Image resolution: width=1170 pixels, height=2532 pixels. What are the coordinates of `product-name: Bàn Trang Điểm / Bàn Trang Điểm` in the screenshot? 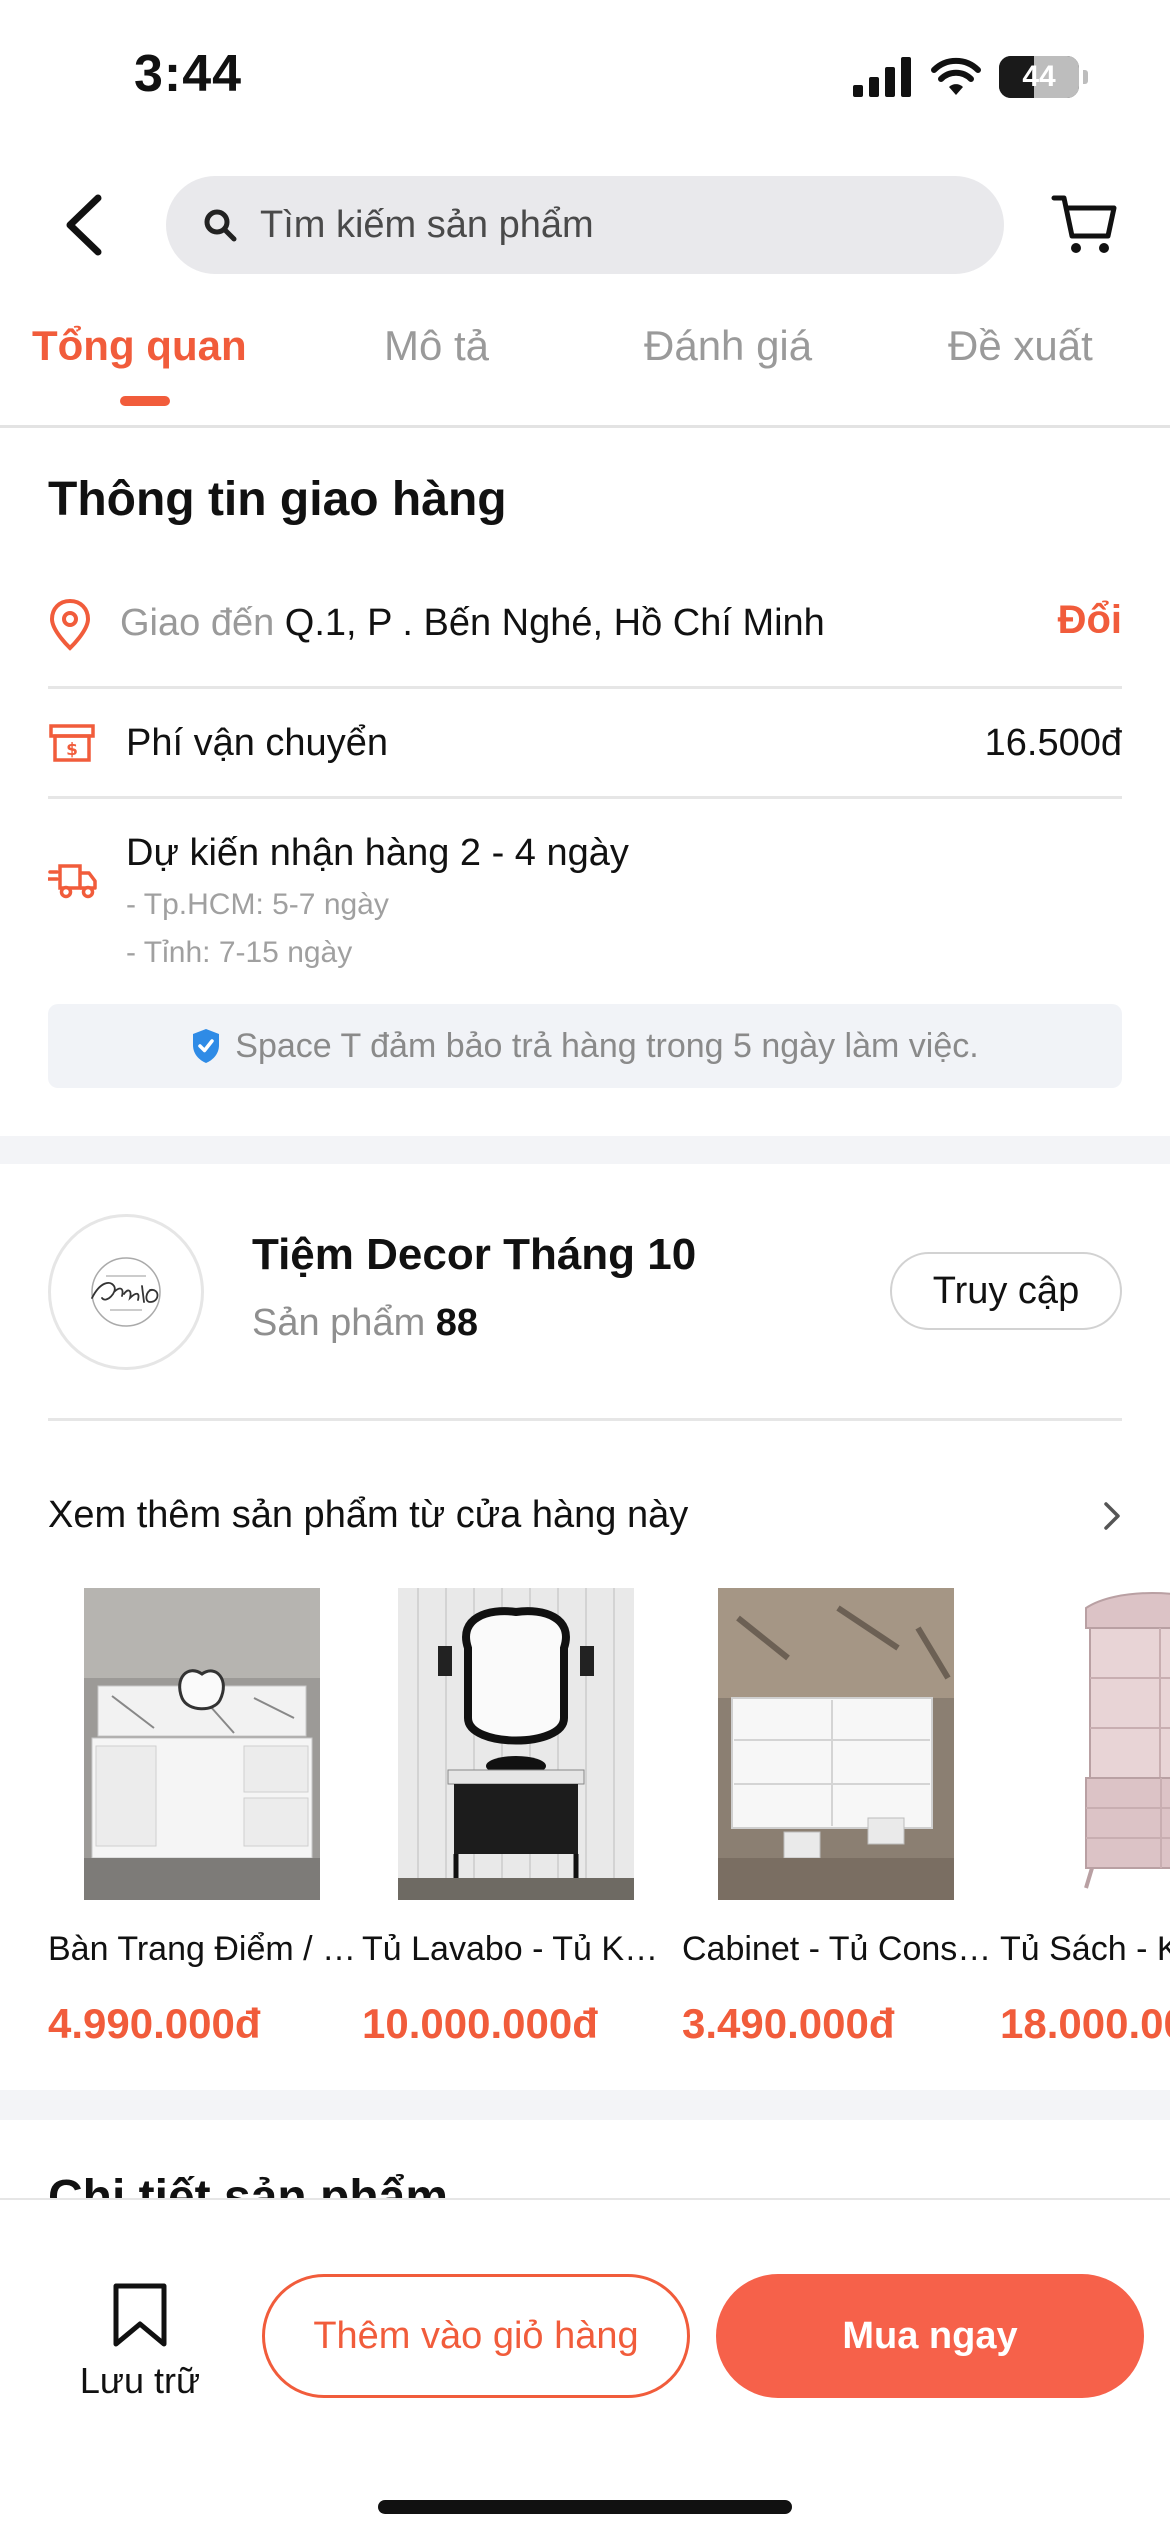 It's located at (203, 1949).